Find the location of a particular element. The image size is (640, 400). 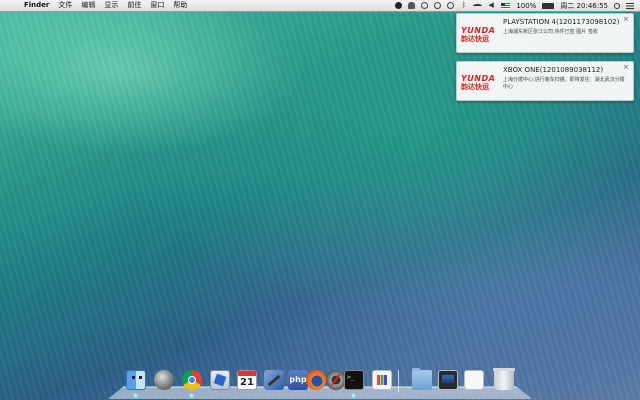

ichat-icon is located at coordinates (336, 380).